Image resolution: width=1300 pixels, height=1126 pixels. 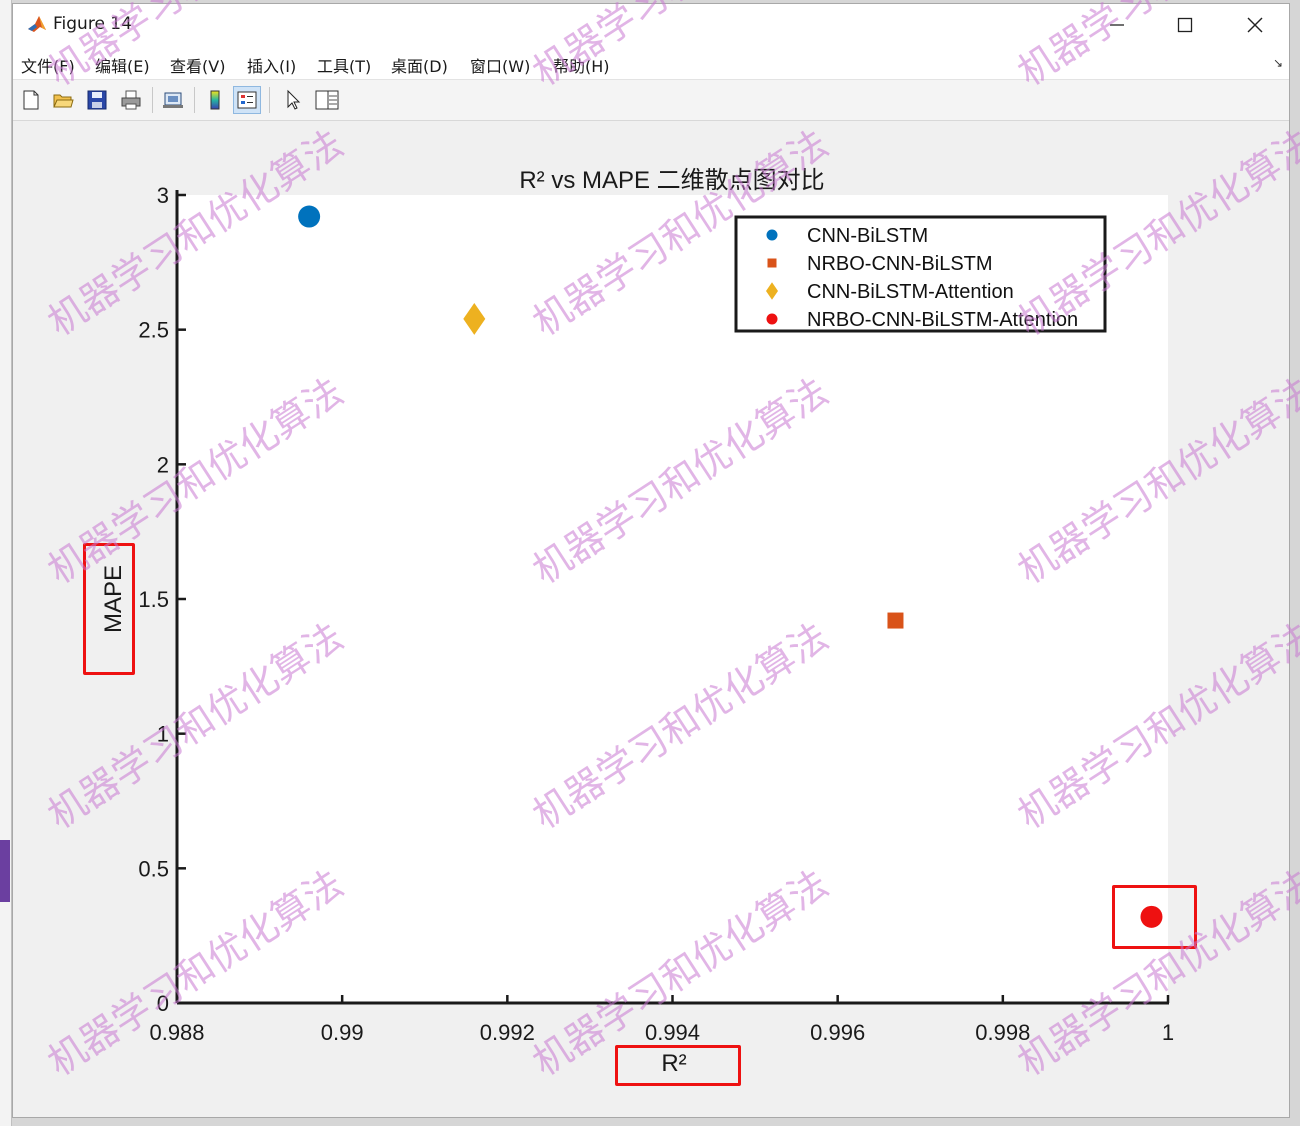 I want to click on x-tick-label: 0.992, so click(x=507, y=1032).